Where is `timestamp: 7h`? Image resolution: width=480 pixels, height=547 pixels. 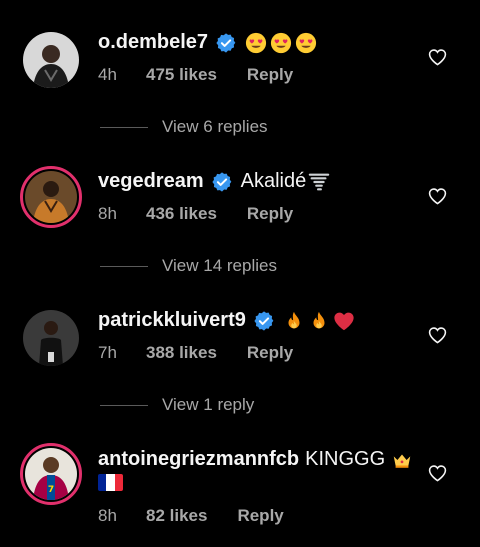 timestamp: 7h is located at coordinates (107, 352).